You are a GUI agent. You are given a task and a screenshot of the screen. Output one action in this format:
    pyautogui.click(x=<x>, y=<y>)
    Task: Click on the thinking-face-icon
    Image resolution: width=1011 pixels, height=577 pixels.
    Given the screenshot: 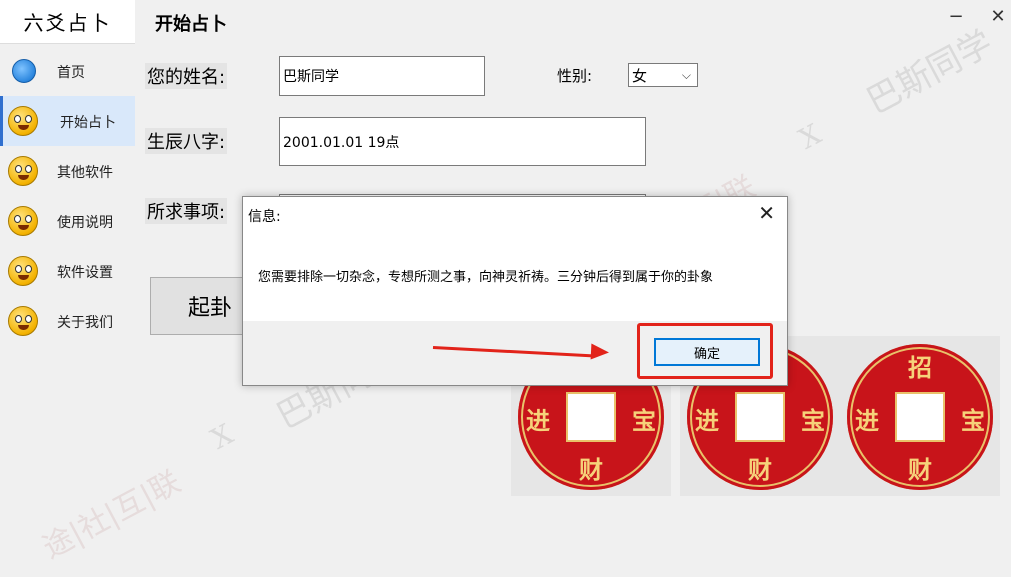 What is the action you would take?
    pyautogui.click(x=23, y=171)
    